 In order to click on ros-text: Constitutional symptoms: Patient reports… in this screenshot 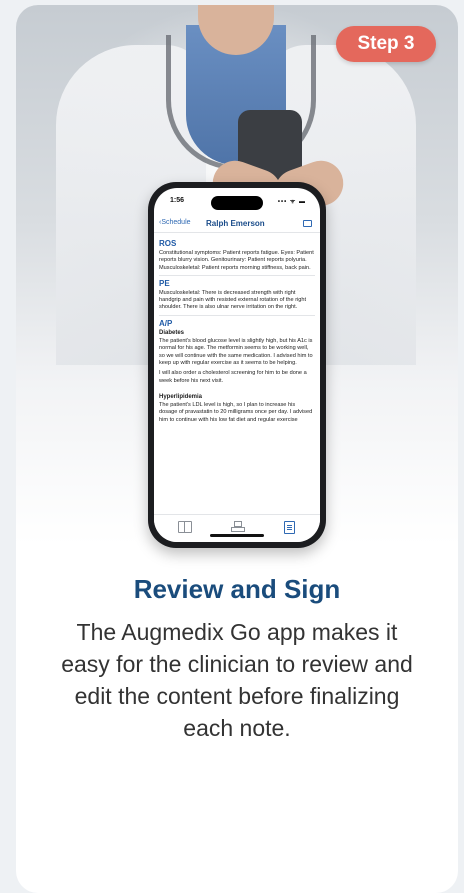, I will do `click(237, 261)`.